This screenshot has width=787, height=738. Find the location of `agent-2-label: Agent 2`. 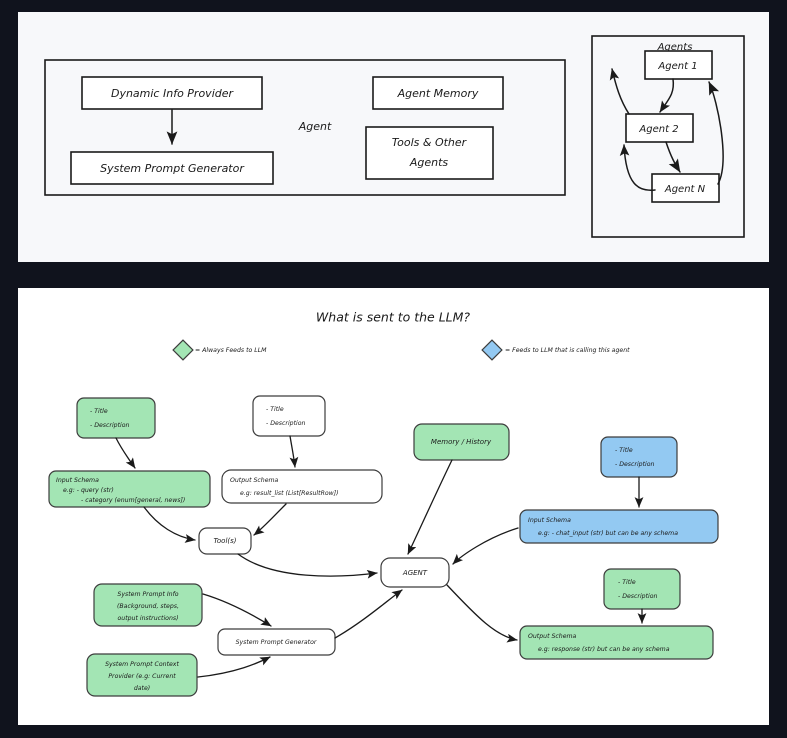

agent-2-label: Agent 2 is located at coordinates (658, 129).